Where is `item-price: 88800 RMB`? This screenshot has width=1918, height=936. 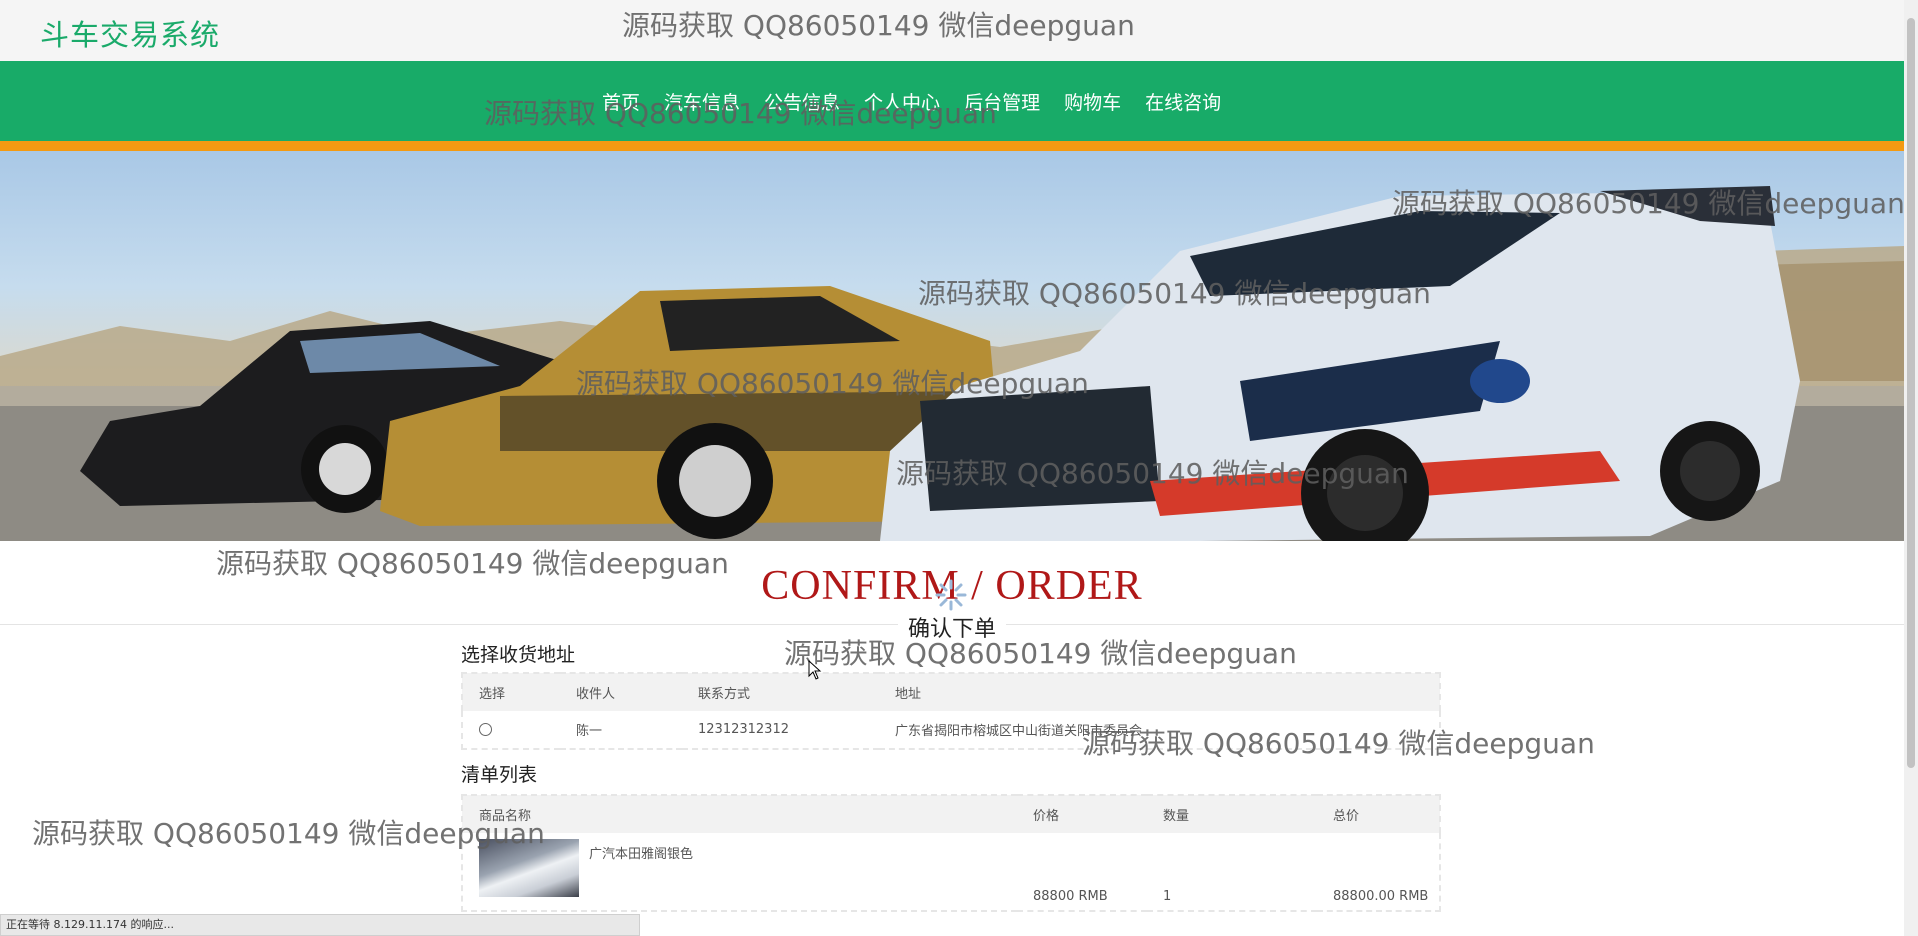 item-price: 88800 RMB is located at coordinates (1070, 896).